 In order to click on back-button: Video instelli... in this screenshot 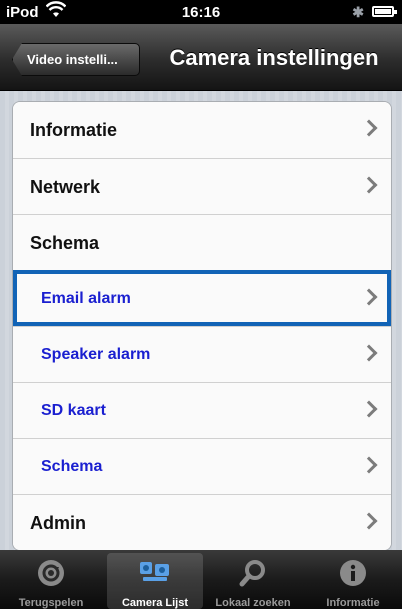, I will do `click(76, 59)`.